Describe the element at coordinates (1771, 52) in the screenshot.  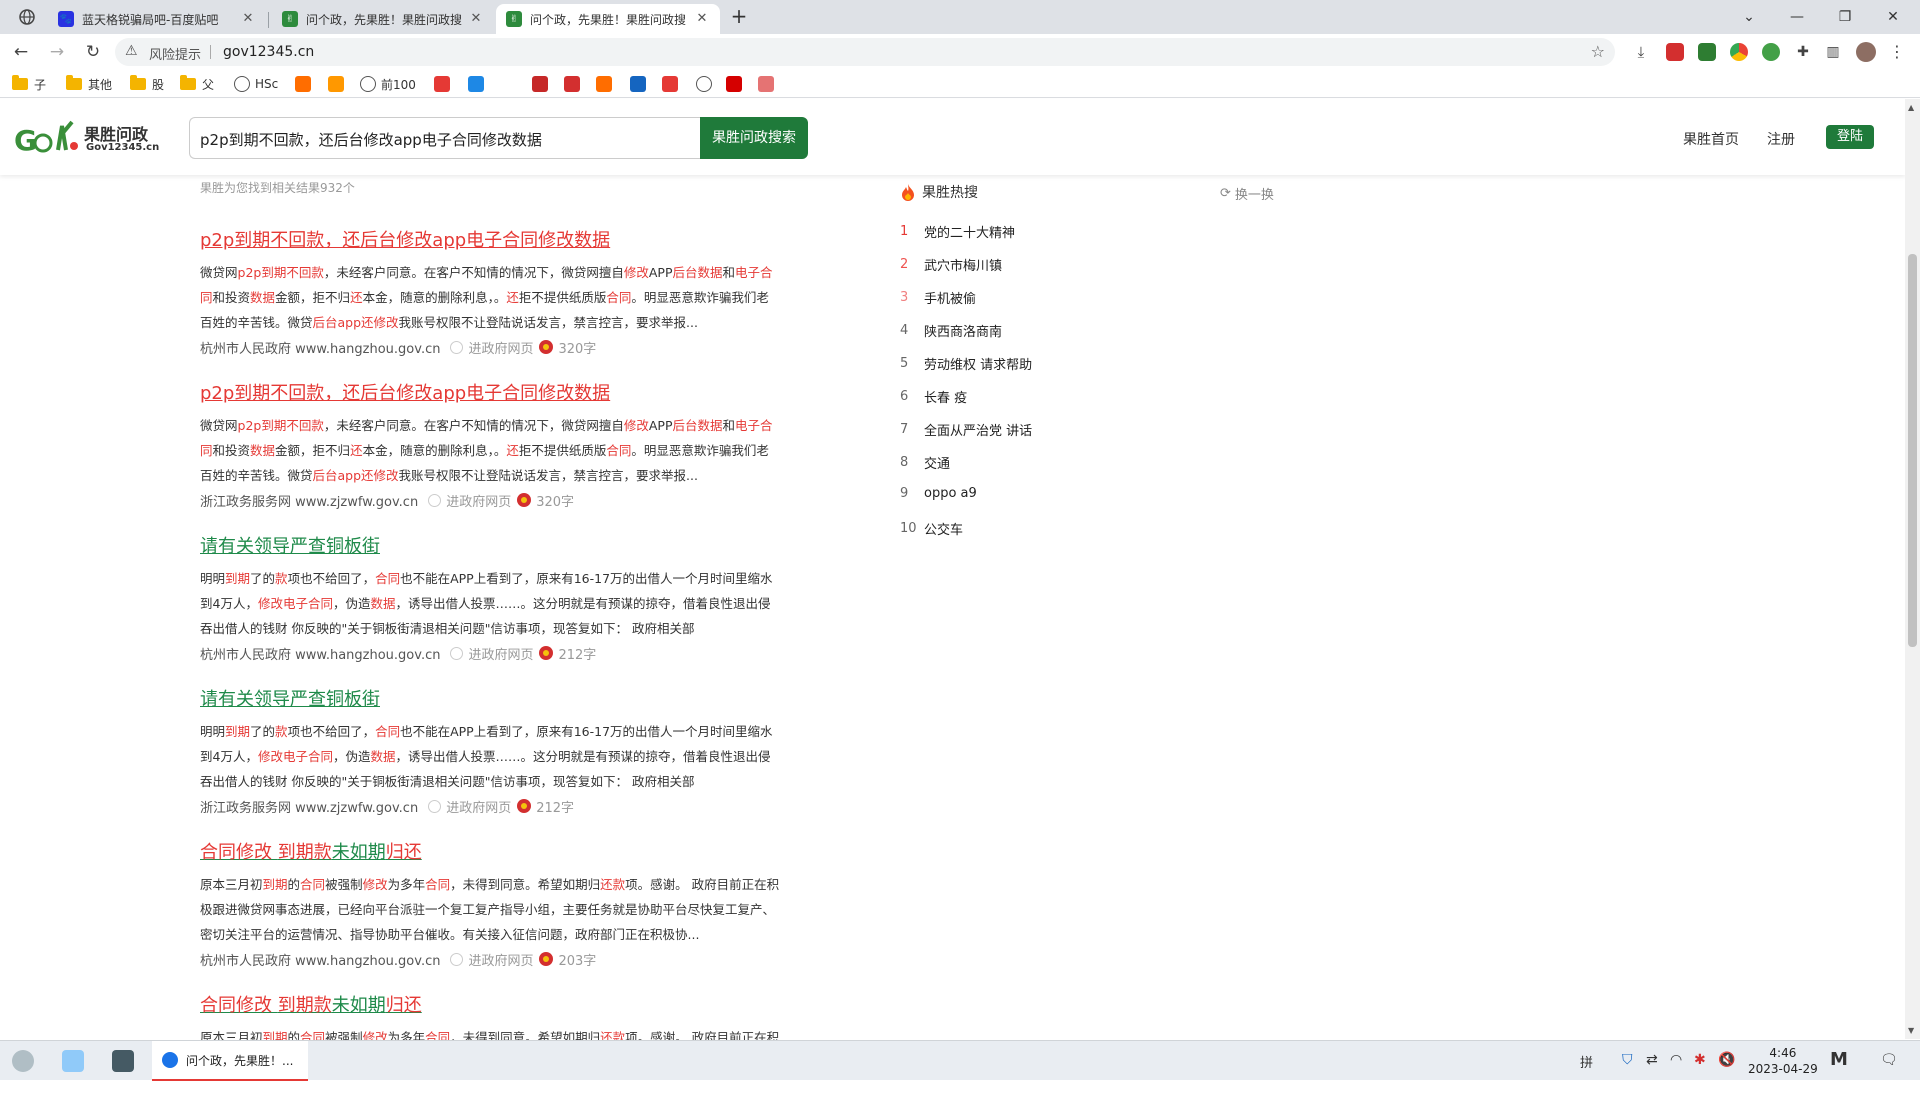
I see `extension-shield-icon` at that location.